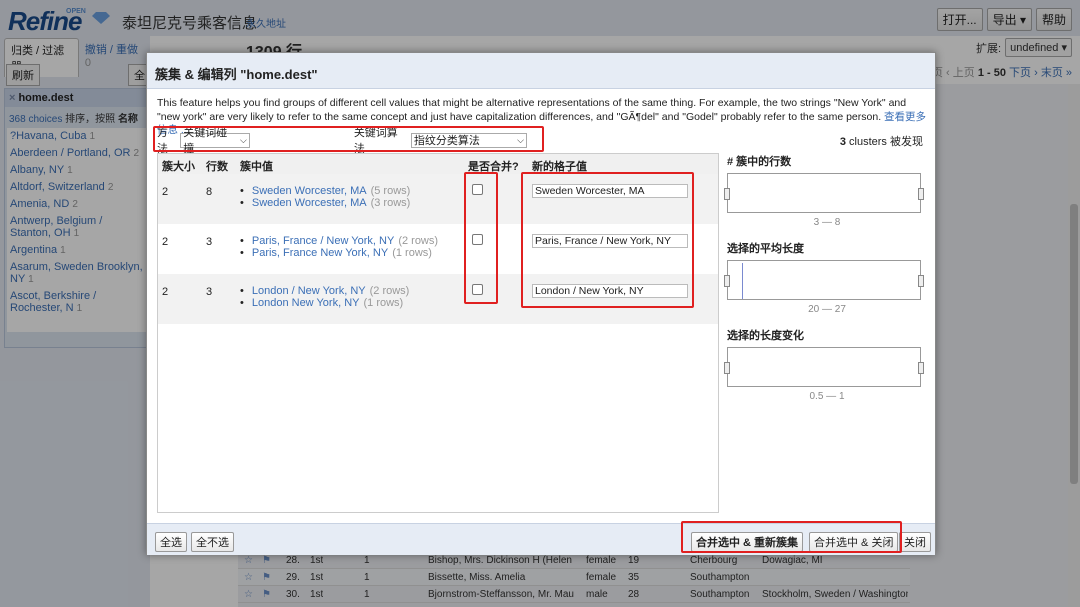 The image size is (1080, 607). I want to click on cluster-row-count: 8, so click(209, 192).